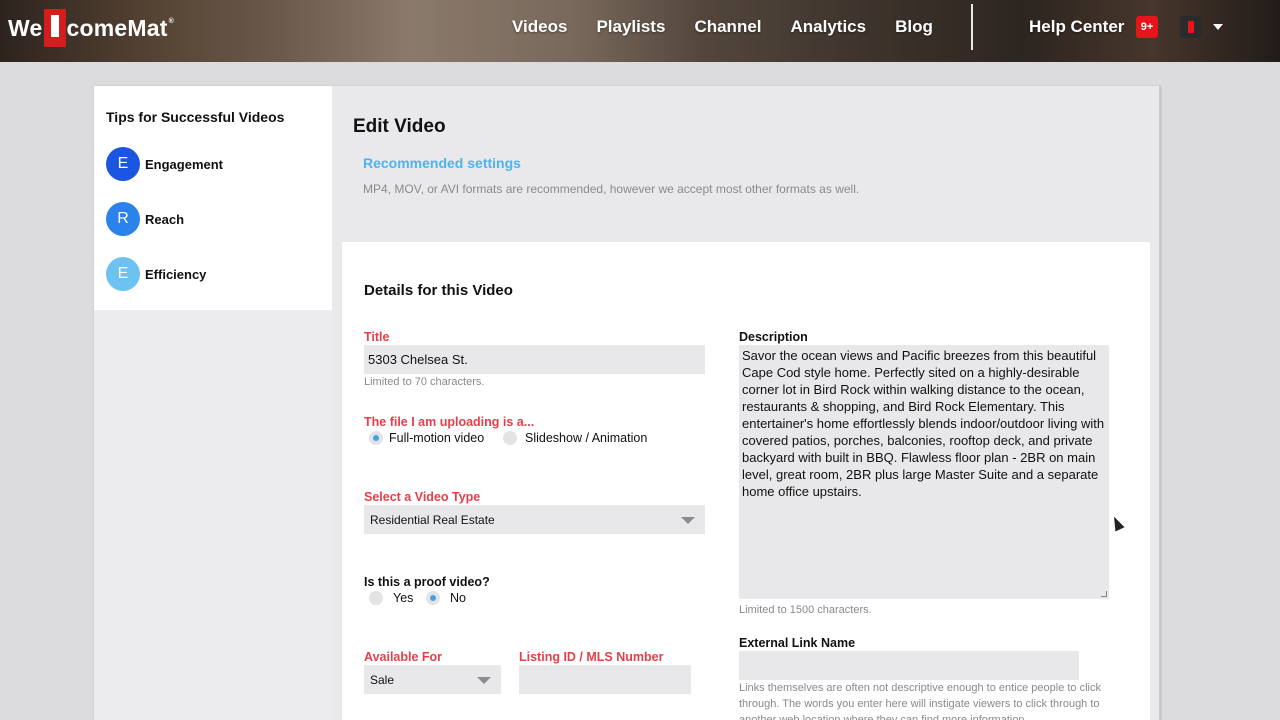 This screenshot has width=1280, height=720. I want to click on logo-text-right: comeMat, so click(117, 27).